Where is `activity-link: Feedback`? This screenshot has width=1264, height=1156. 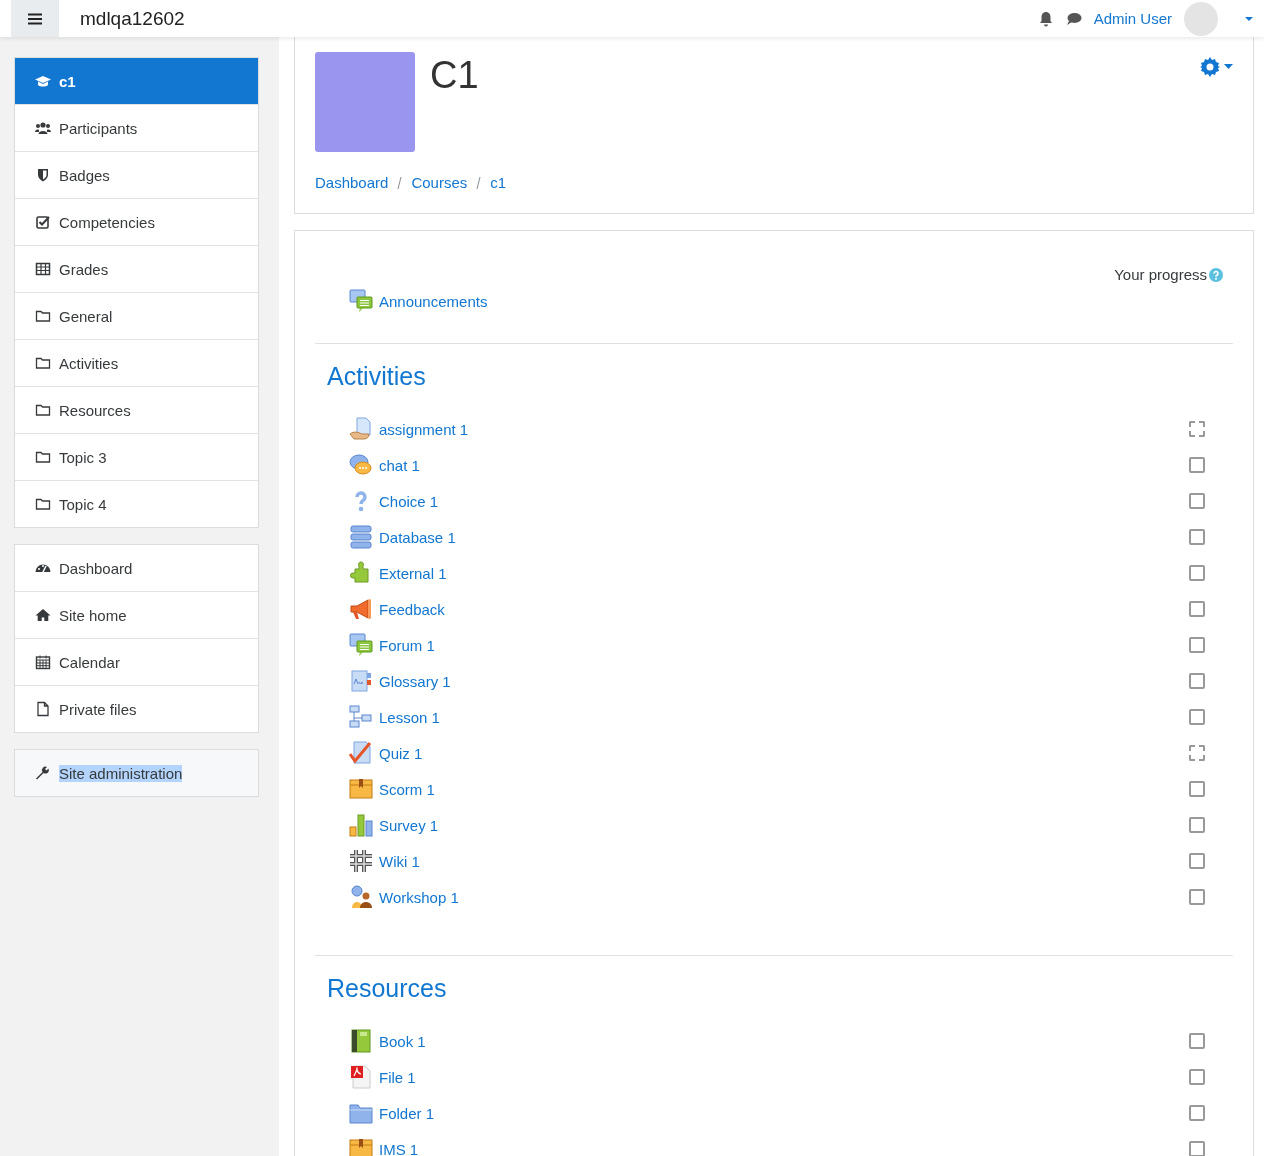
activity-link: Feedback is located at coordinates (397, 609).